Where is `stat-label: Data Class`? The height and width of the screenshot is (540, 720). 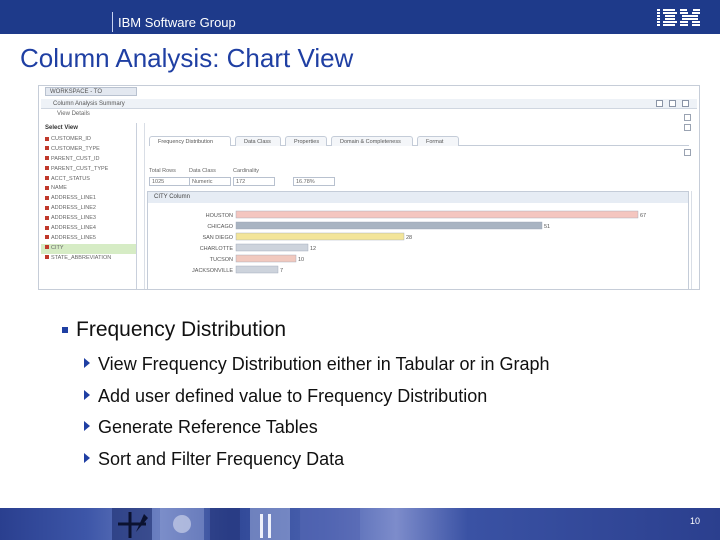
stat-label: Data Class is located at coordinates (202, 171).